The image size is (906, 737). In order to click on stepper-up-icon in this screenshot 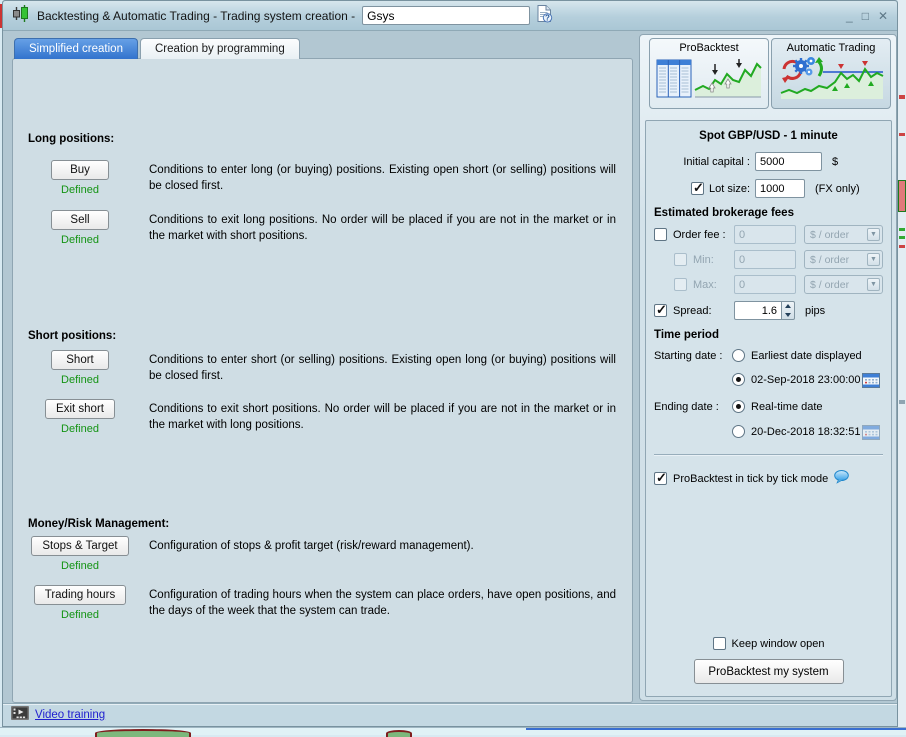, I will do `click(788, 306)`.